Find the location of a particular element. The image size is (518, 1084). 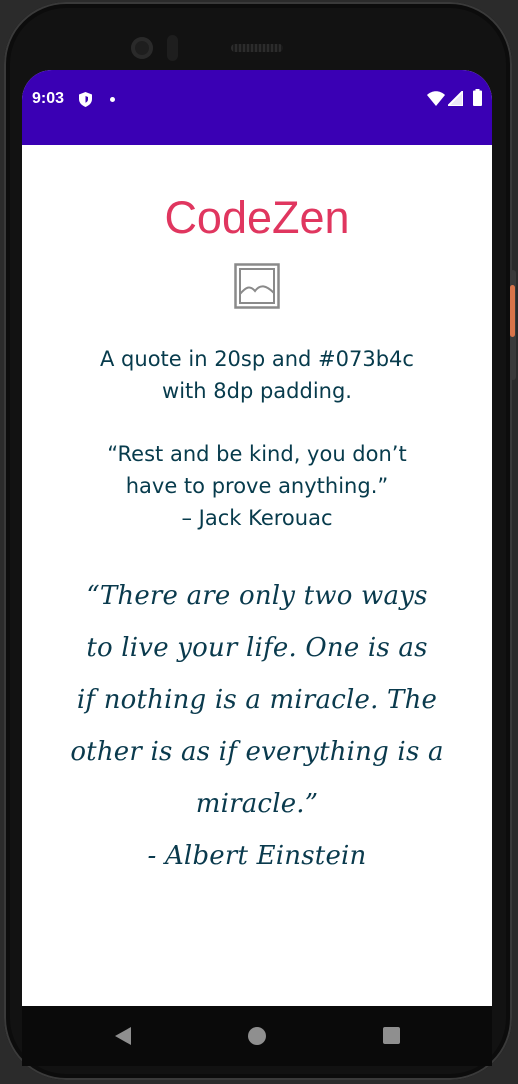

einstein-quote-author: - Albert Einstein is located at coordinates (257, 856).